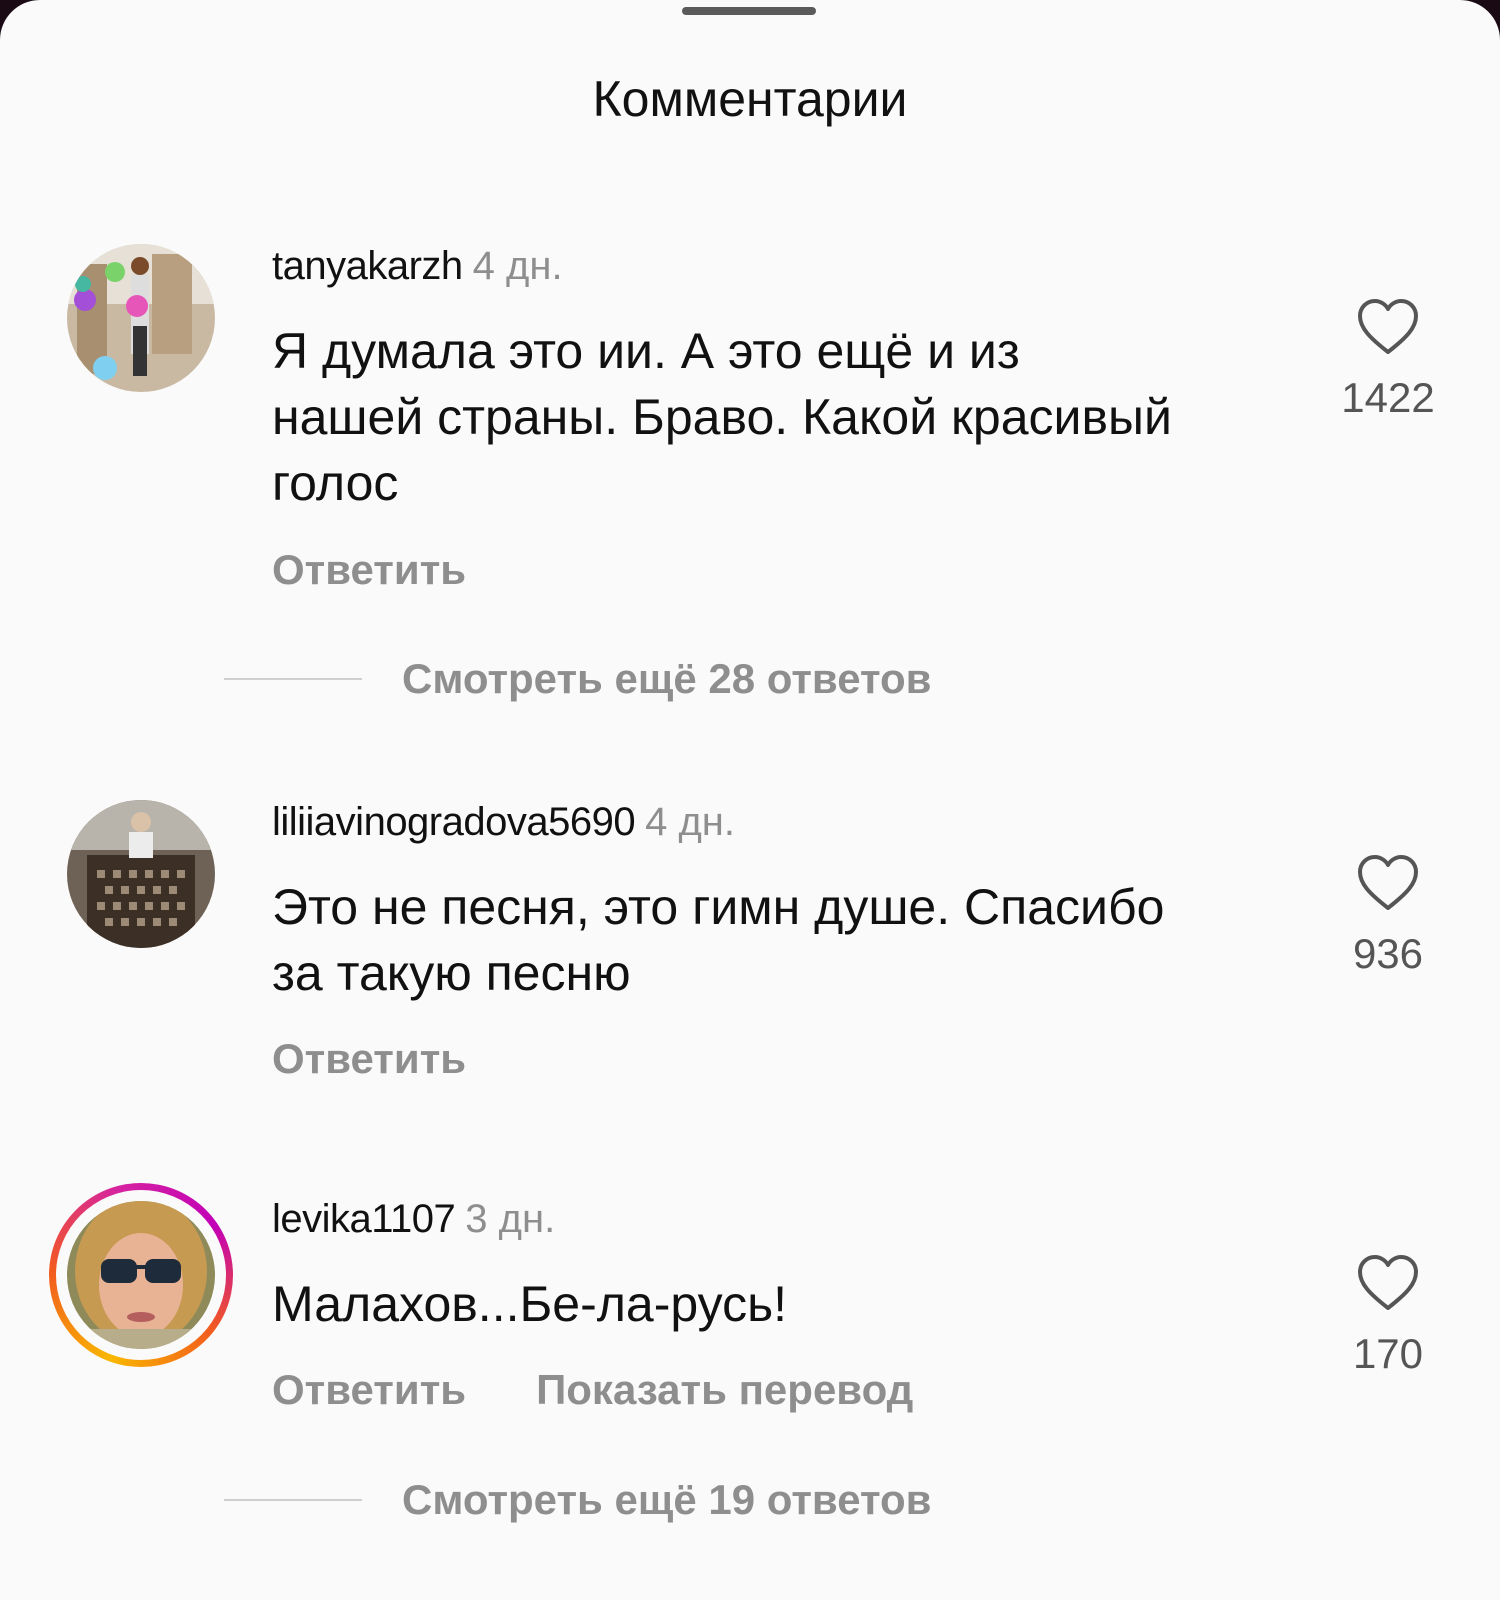 The height and width of the screenshot is (1600, 1500). What do you see at coordinates (367, 266) in the screenshot?
I see `username: tanyakarzh` at bounding box center [367, 266].